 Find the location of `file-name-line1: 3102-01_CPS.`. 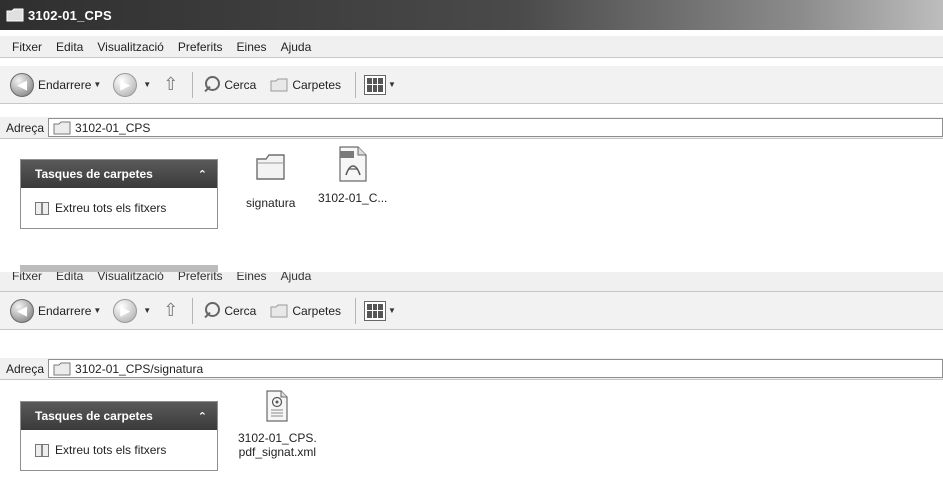

file-name-line1: 3102-01_CPS. is located at coordinates (277, 438).